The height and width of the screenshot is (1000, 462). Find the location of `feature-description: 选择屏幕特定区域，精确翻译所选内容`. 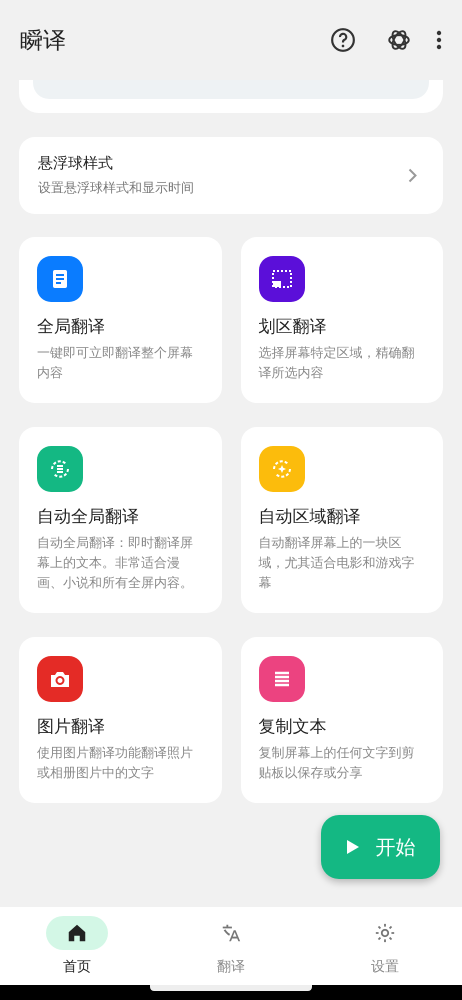

feature-description: 选择屏幕特定区域，精确翻译所选内容 is located at coordinates (337, 364).